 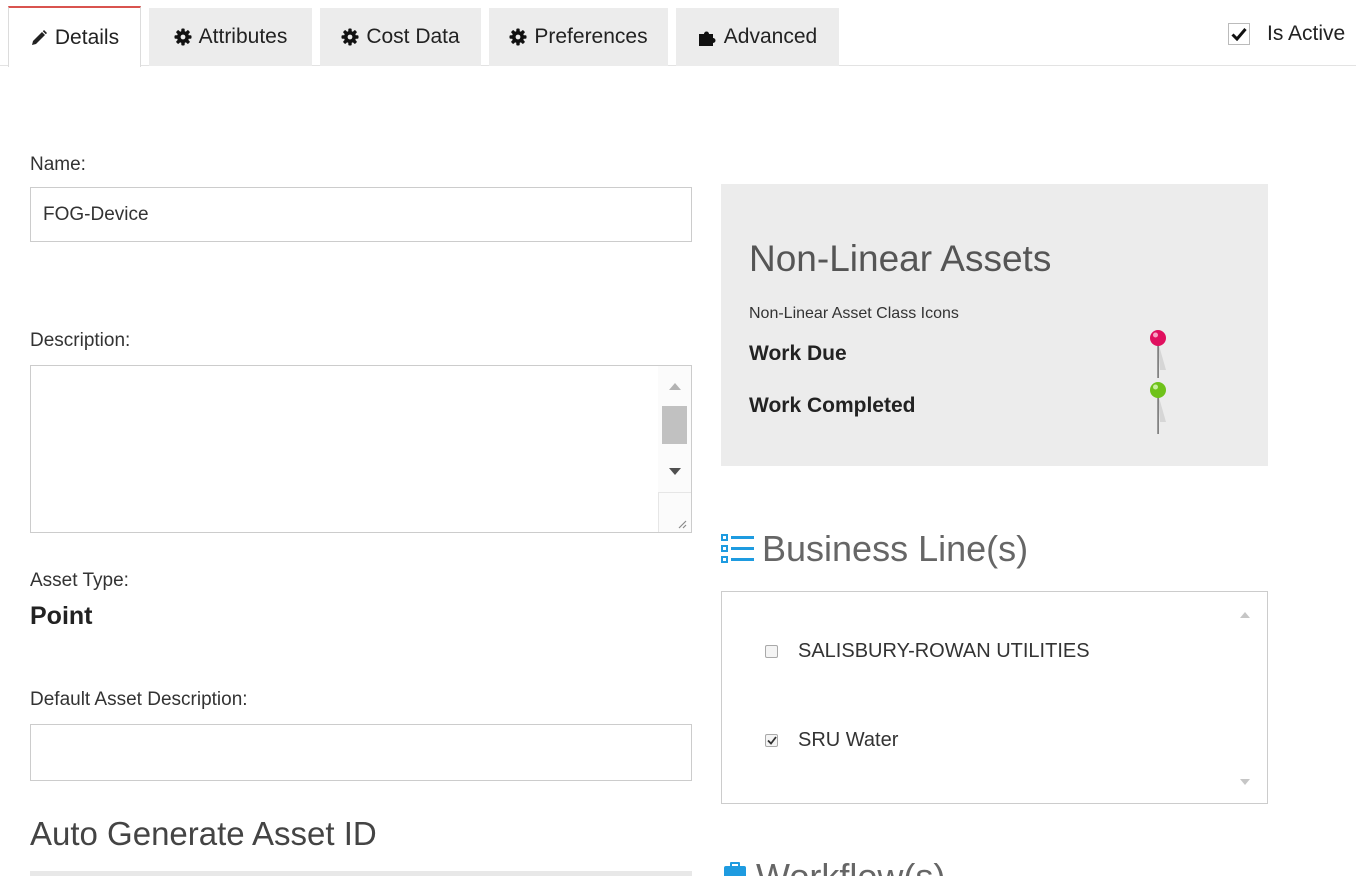 I want to click on auto-generate-panel, so click(x=361, y=873).